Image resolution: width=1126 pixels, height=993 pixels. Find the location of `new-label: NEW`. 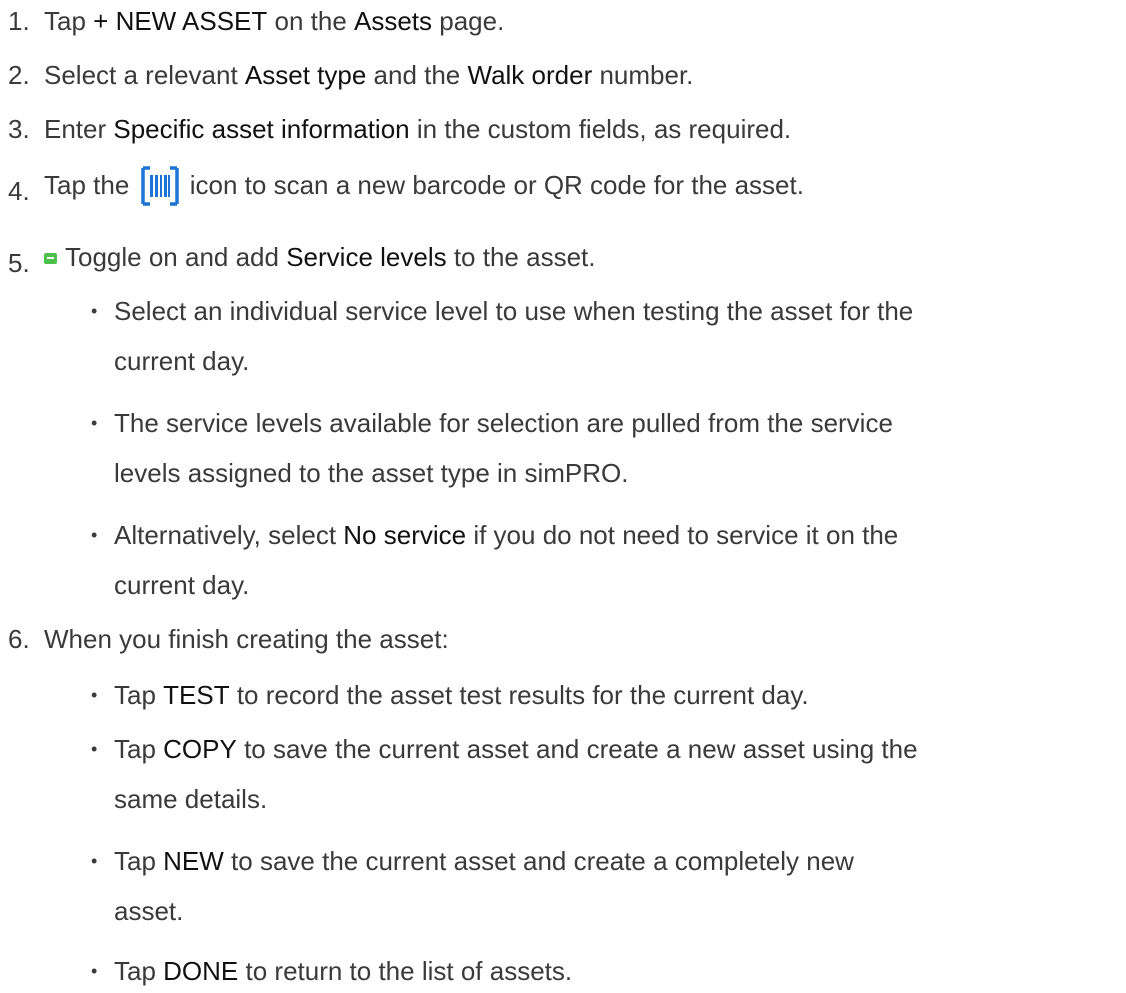

new-label: NEW is located at coordinates (193, 861).